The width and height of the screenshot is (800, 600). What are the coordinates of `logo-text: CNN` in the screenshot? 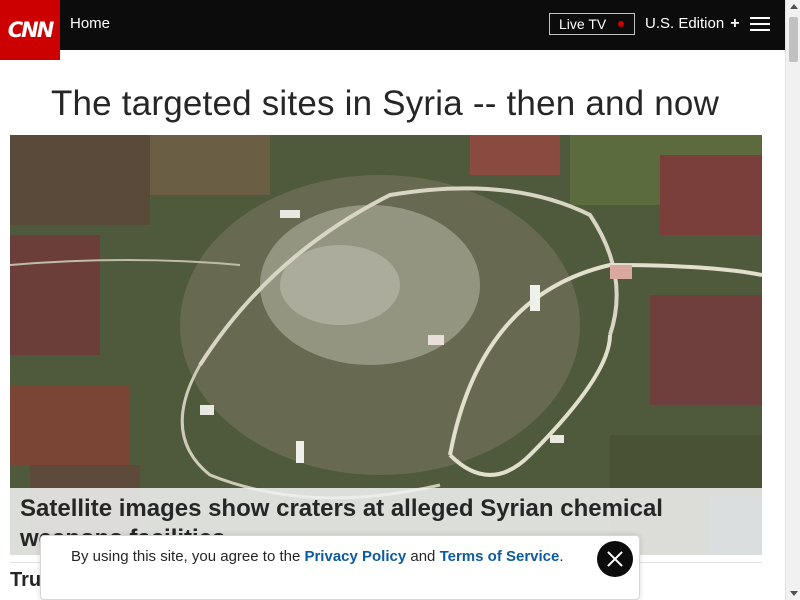 It's located at (31, 30).